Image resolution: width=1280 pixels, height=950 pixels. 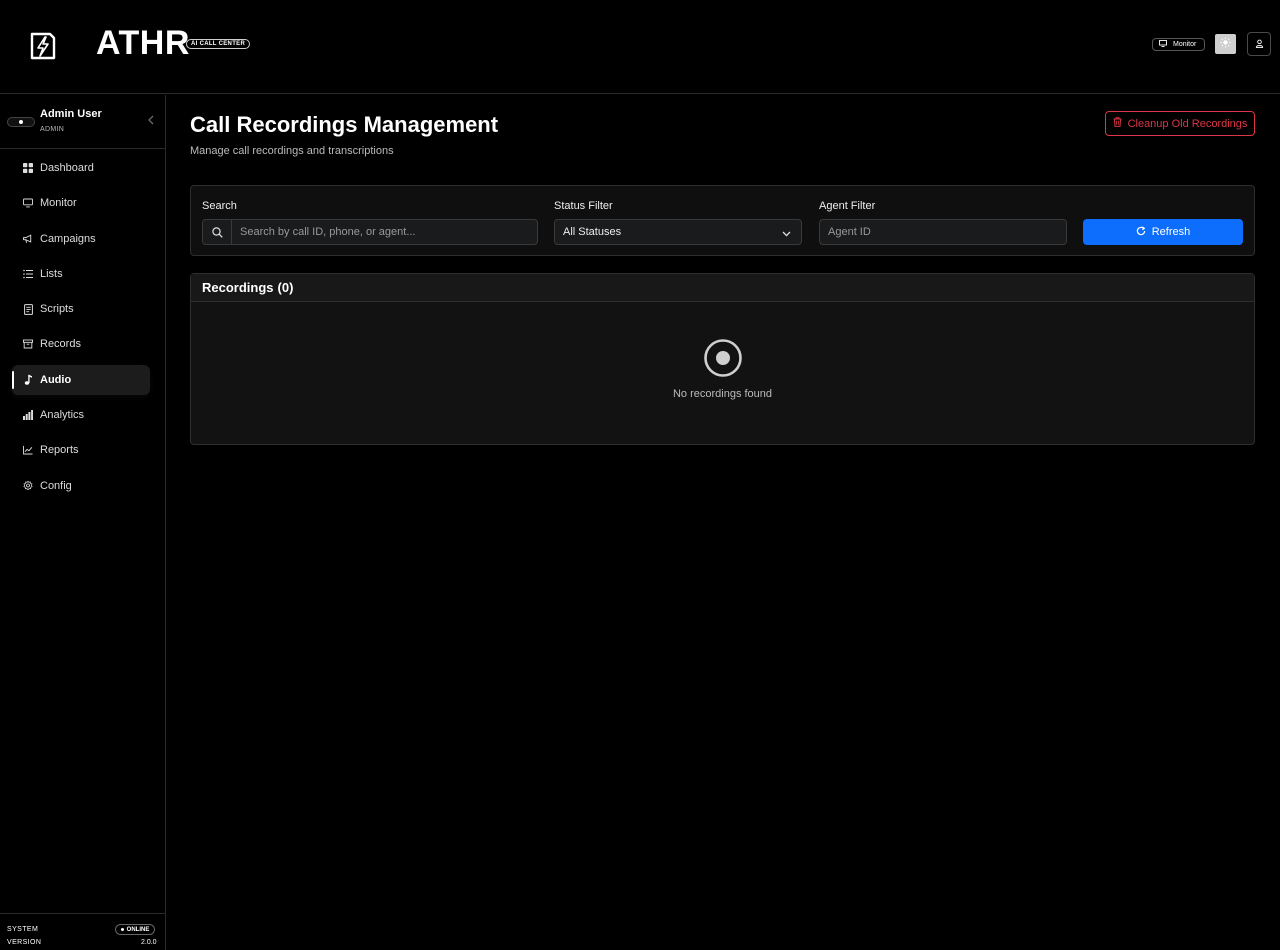 I want to click on sidebar-collapse-button, so click(x=151, y=121).